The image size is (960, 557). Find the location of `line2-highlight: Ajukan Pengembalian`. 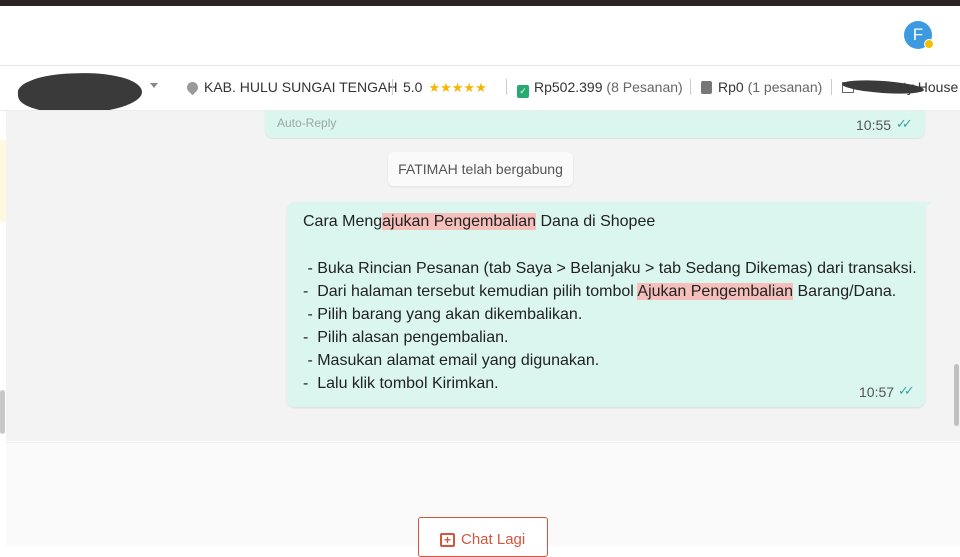

line2-highlight: Ajukan Pengembalian is located at coordinates (715, 291).